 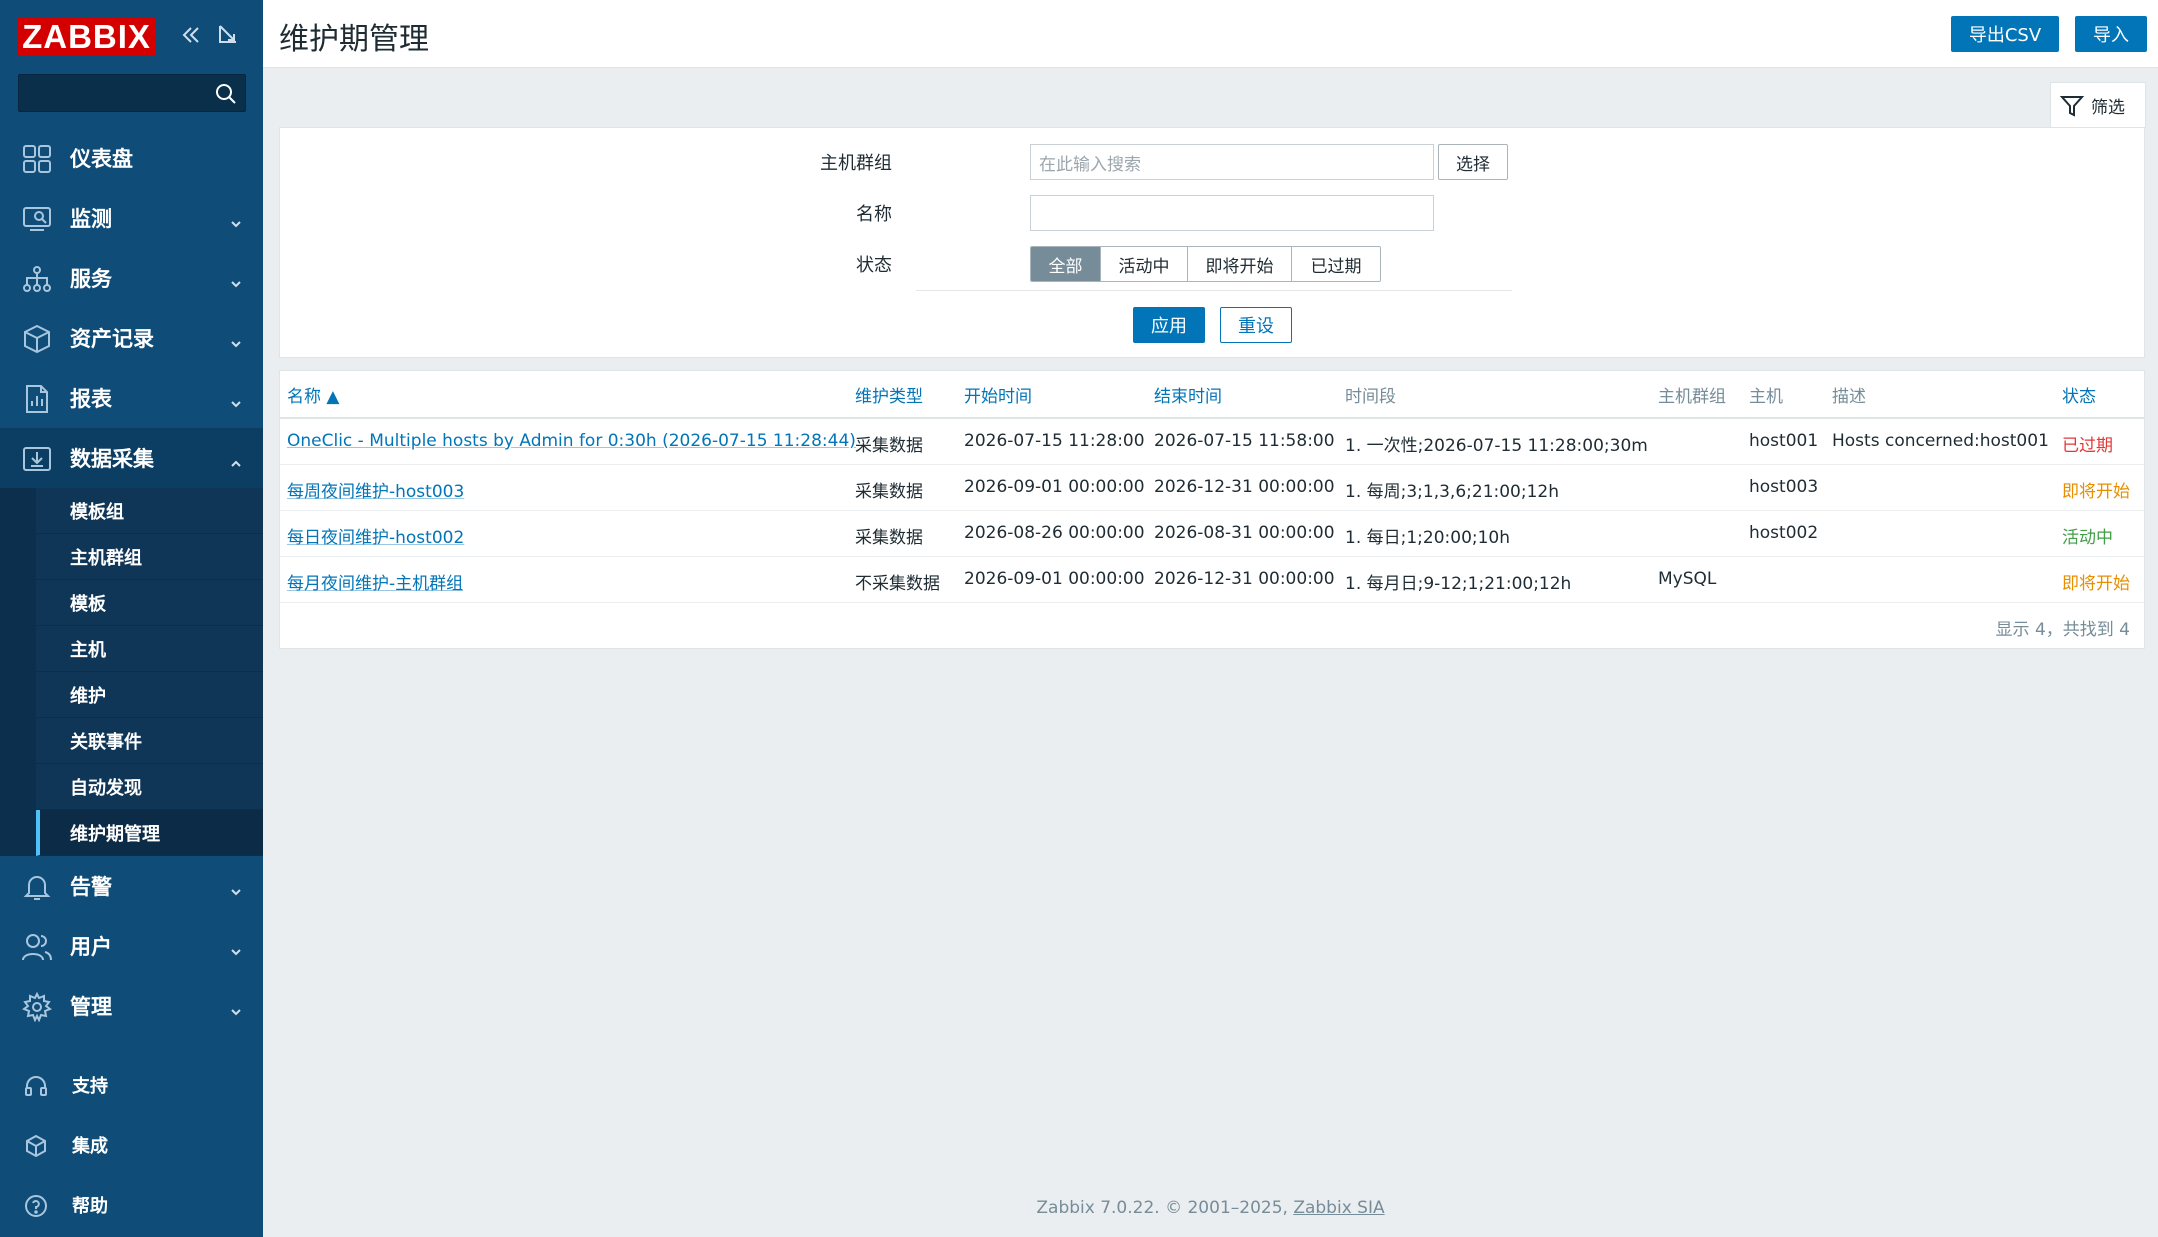 What do you see at coordinates (149, 695) in the screenshot?
I see `submenu-maintenance: 维护` at bounding box center [149, 695].